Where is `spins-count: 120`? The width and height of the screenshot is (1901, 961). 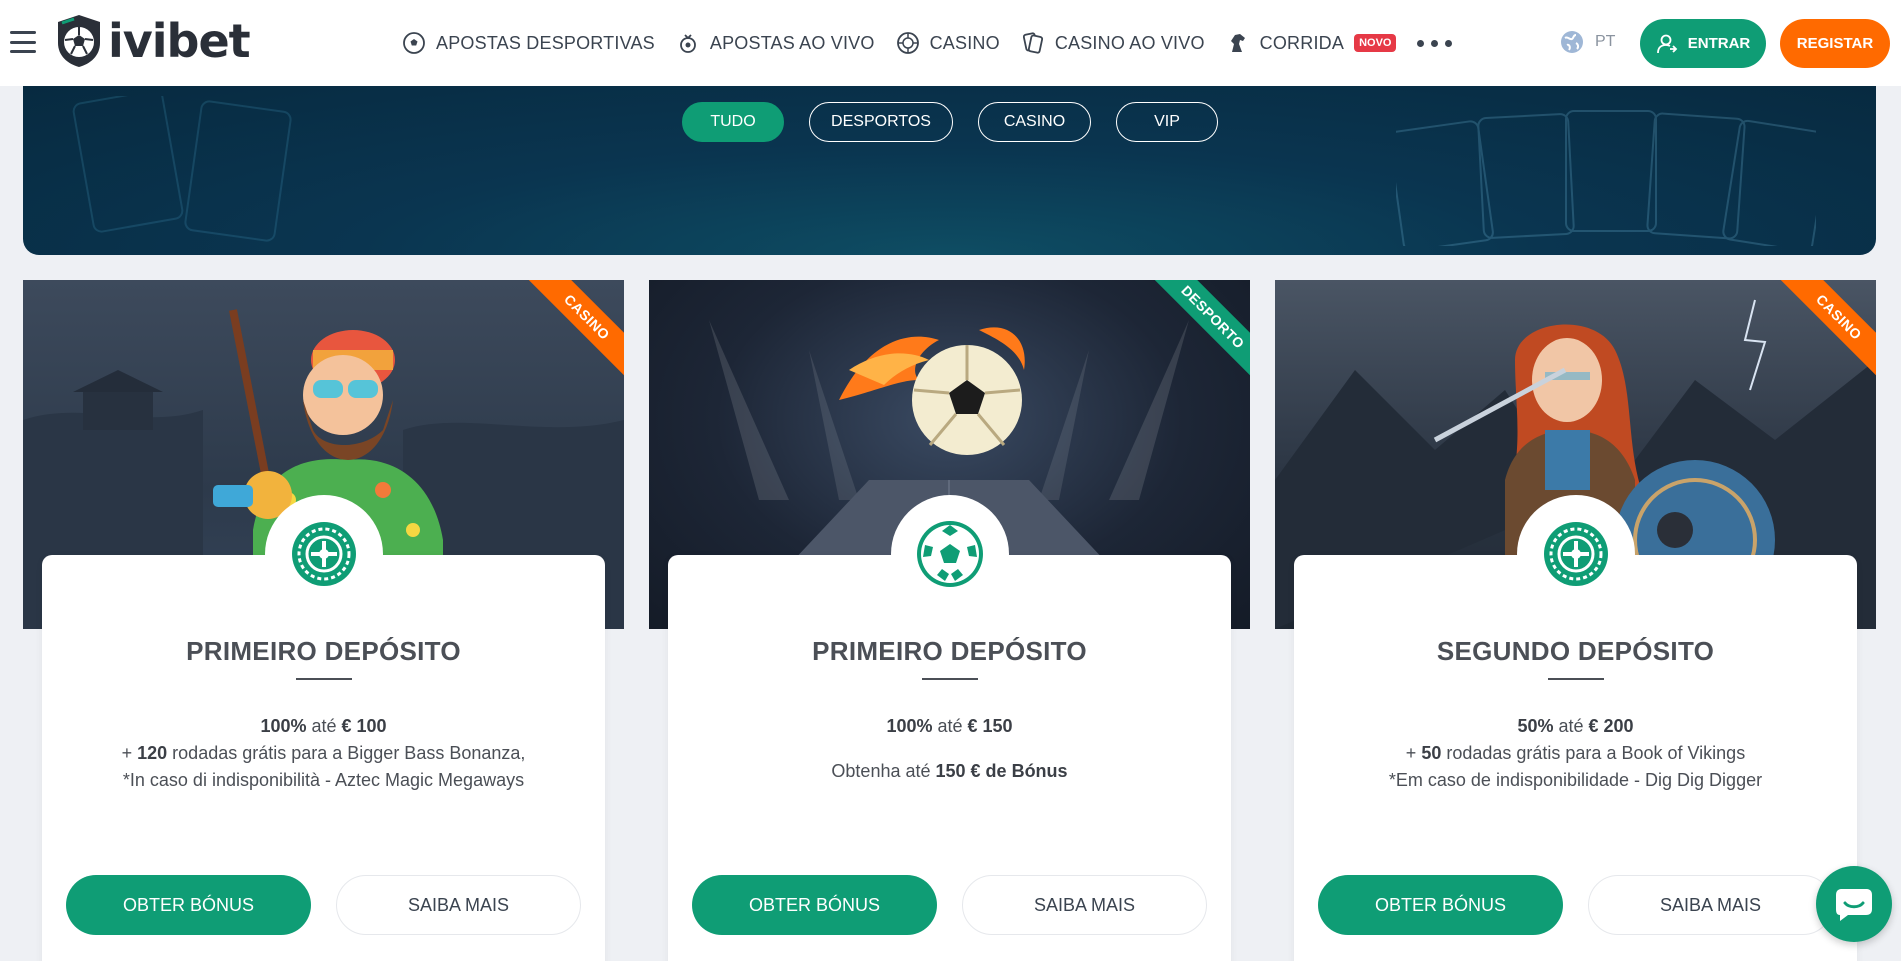
spins-count: 120 is located at coordinates (152, 753).